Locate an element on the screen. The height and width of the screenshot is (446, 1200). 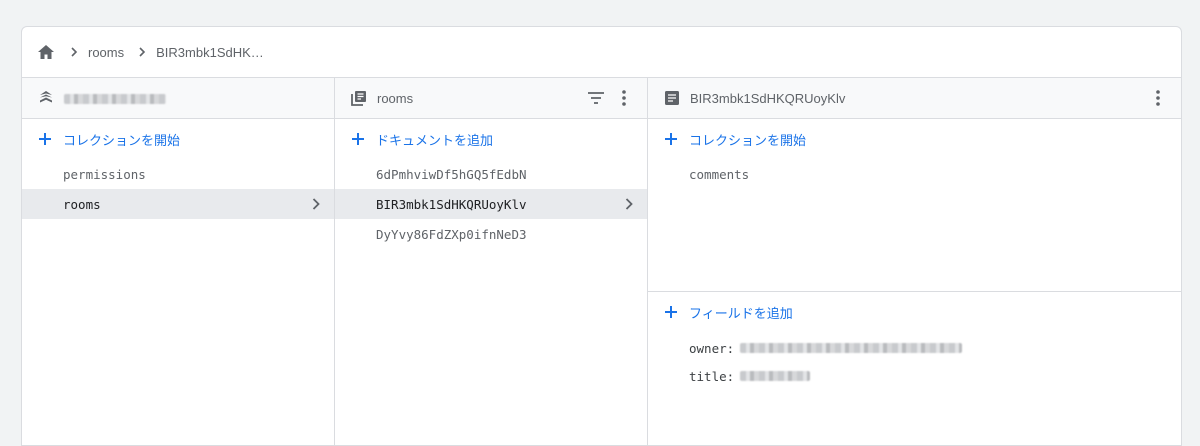
collection-item-rooms: rooms is located at coordinates (178, 204).